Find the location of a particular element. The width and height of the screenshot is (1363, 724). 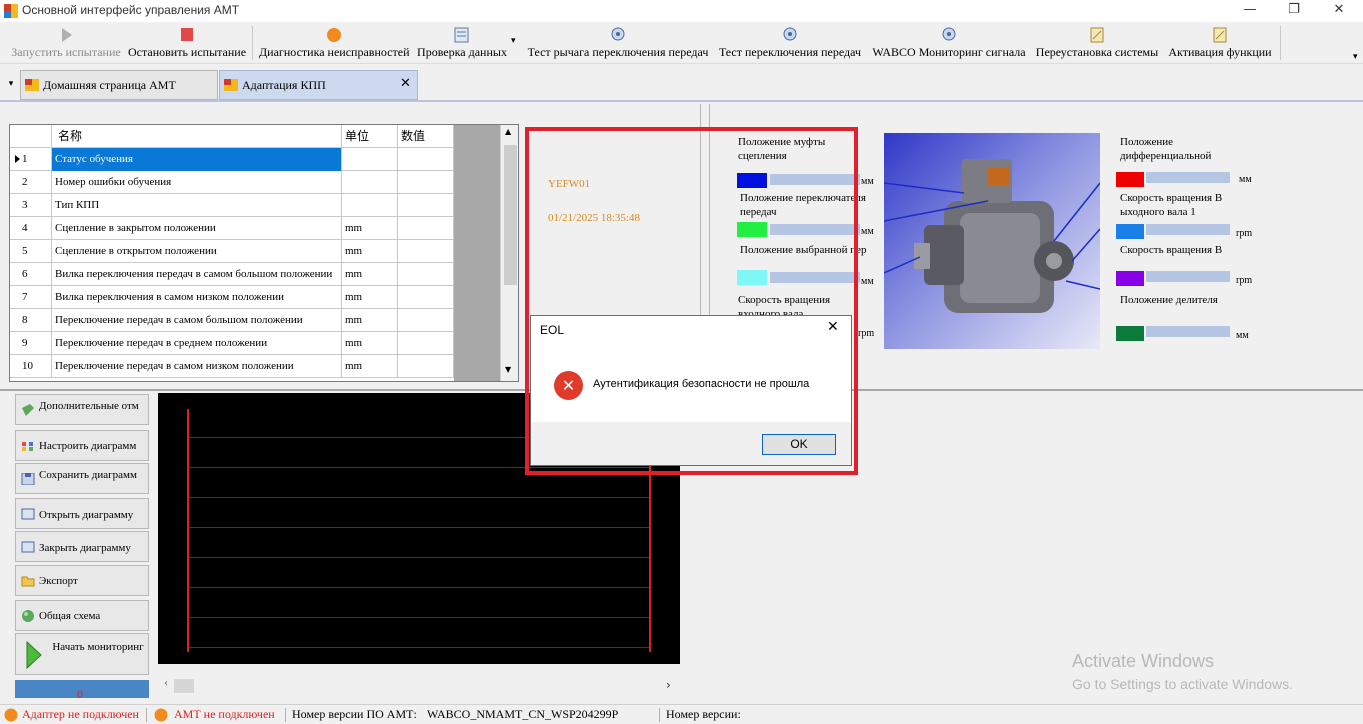

stop-icon is located at coordinates (187, 34).